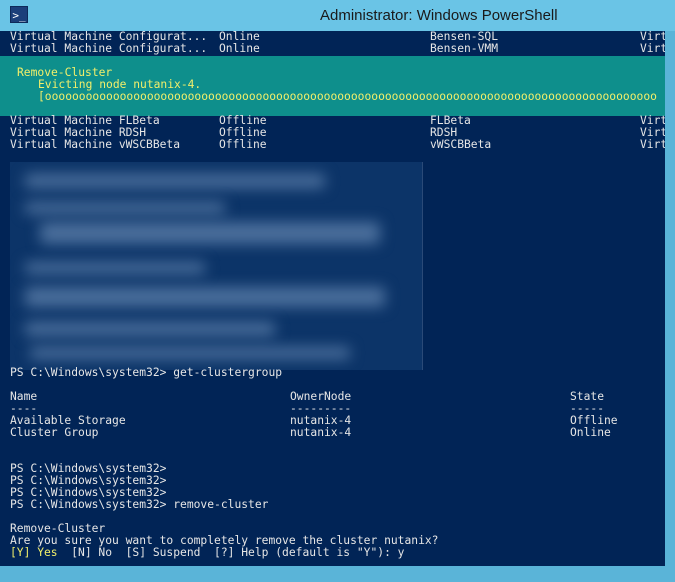 The image size is (675, 582). I want to click on row-owner: Bensen-VMM, so click(464, 48).